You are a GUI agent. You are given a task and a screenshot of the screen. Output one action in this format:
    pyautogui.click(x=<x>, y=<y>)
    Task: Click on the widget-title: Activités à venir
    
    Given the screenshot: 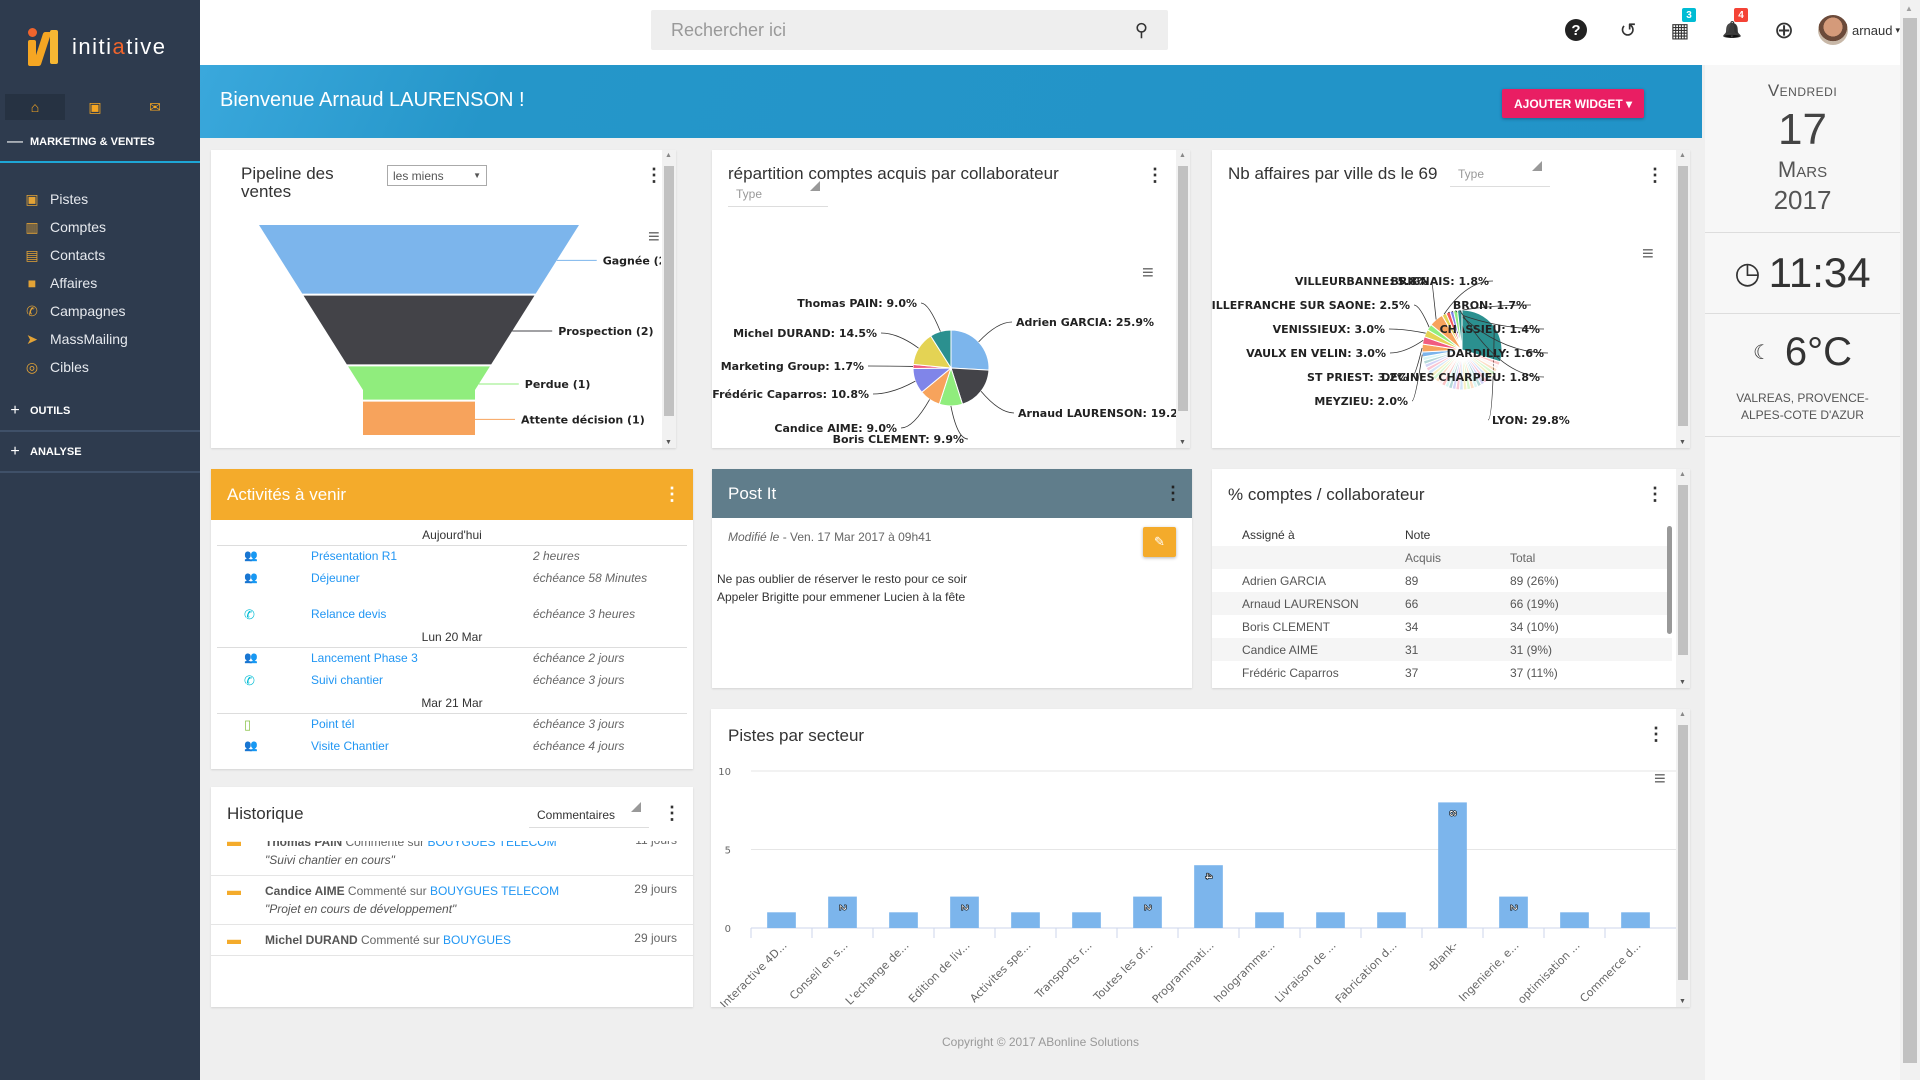 What is the action you would take?
    pyautogui.click(x=287, y=494)
    